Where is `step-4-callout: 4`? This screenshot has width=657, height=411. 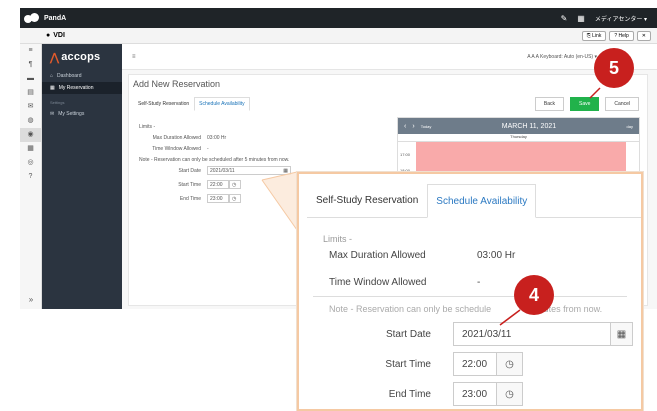
step-4-callout: 4 is located at coordinates (534, 295).